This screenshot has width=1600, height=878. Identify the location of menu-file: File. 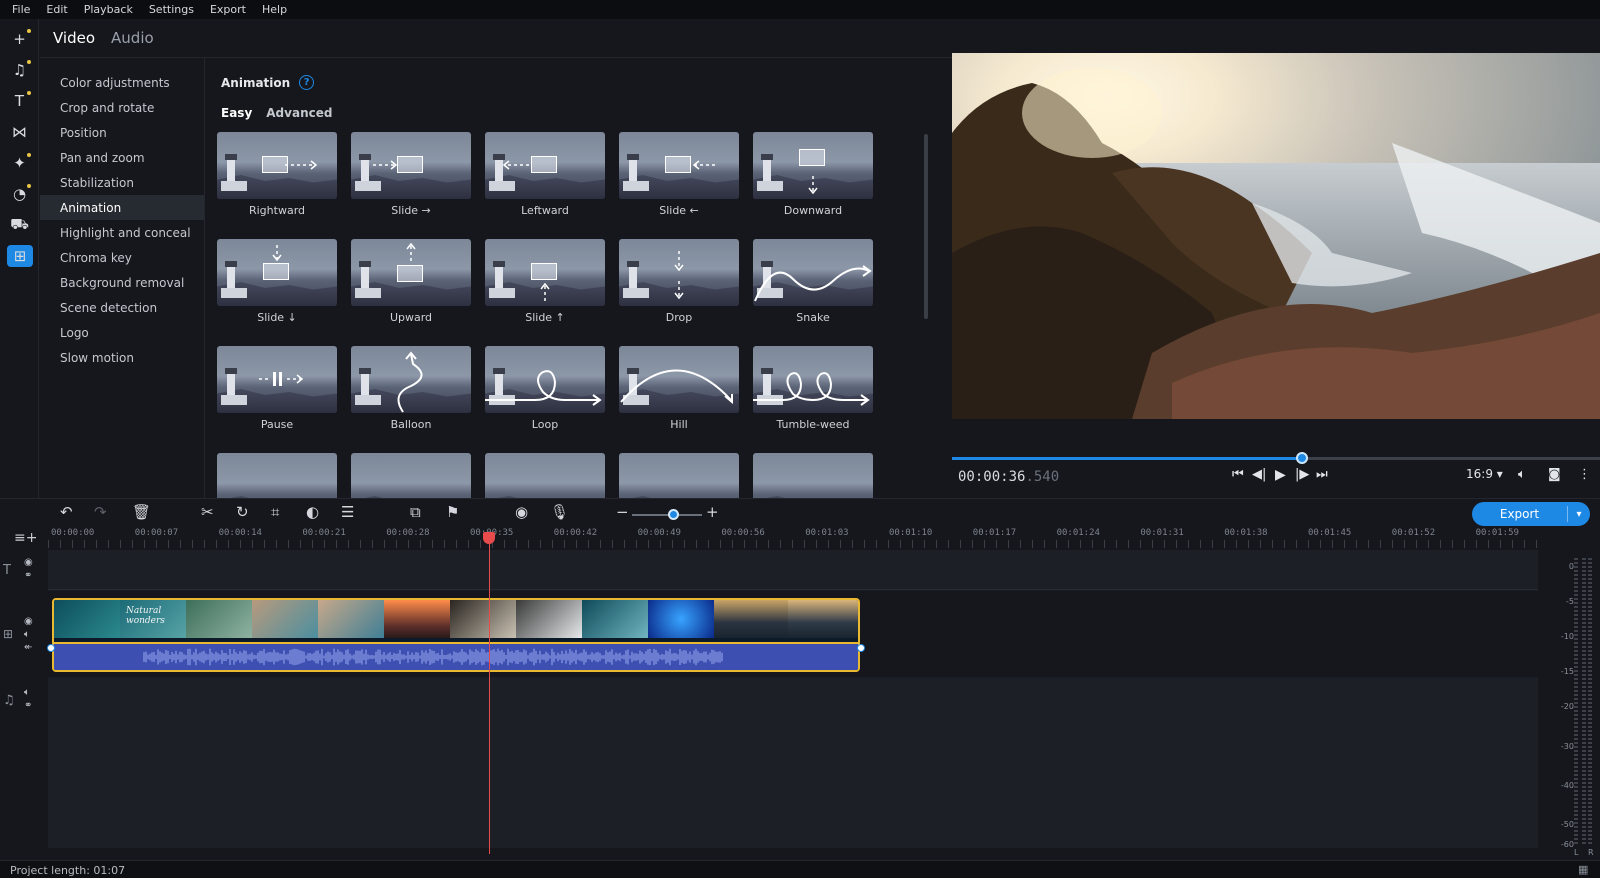
(21, 9).